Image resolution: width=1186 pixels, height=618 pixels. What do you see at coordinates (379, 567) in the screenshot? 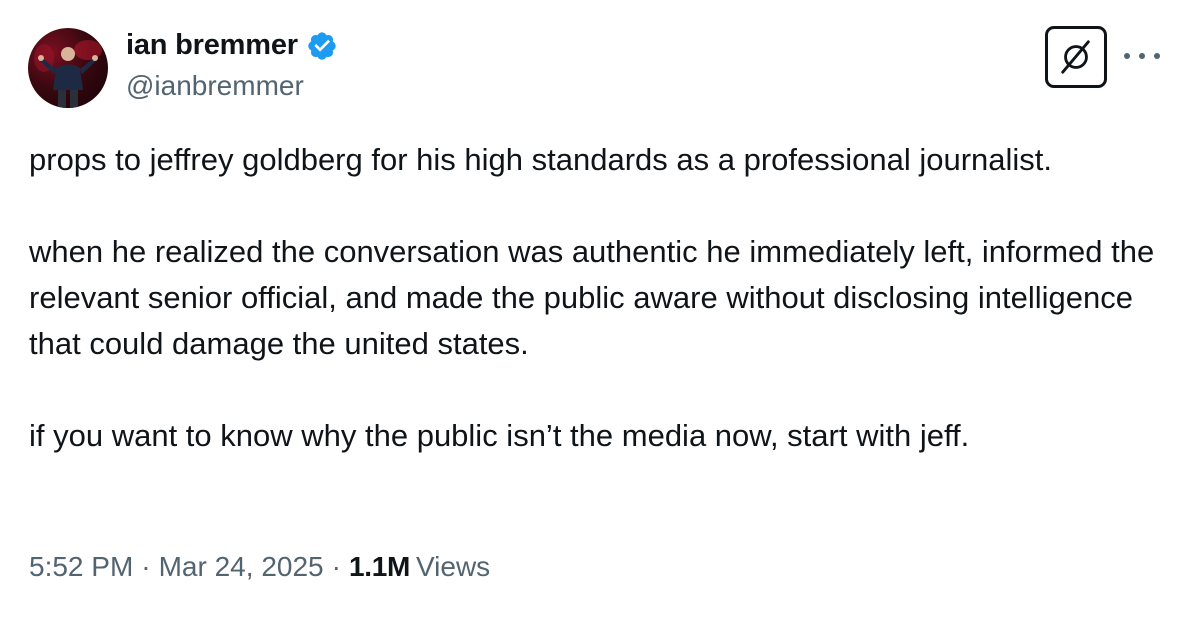
I see `views-count: 1.1M` at bounding box center [379, 567].